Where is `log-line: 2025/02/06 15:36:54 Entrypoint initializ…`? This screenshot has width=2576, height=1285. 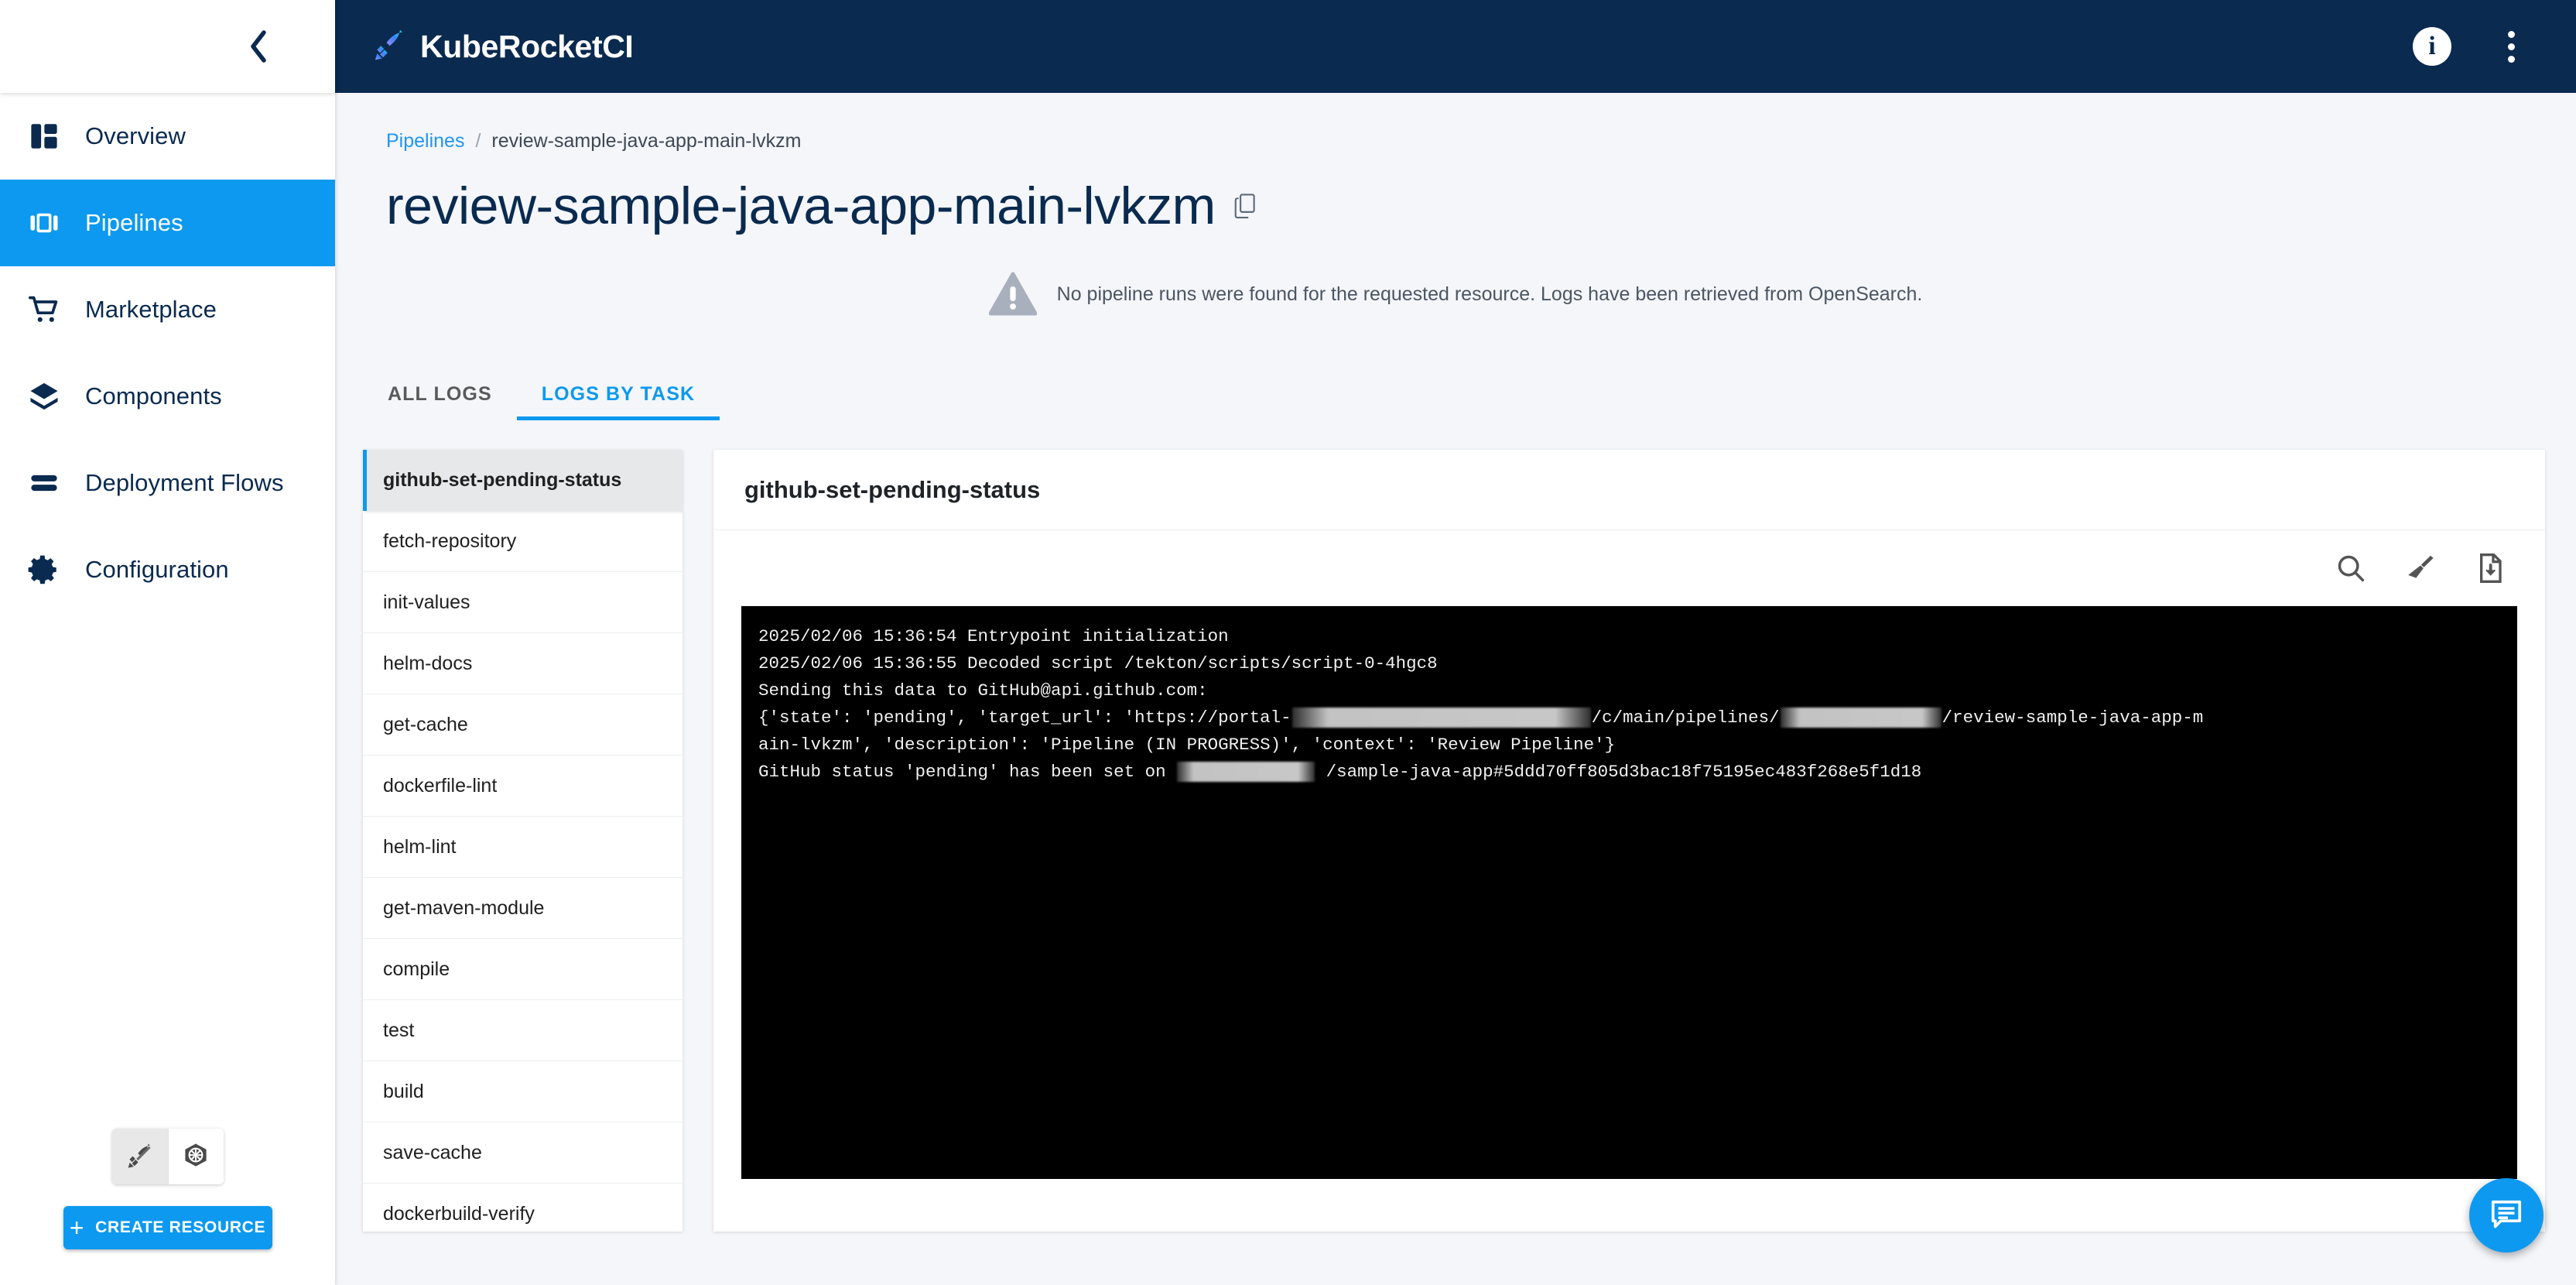 log-line: 2025/02/06 15:36:54 Entrypoint initializ… is located at coordinates (1637, 636).